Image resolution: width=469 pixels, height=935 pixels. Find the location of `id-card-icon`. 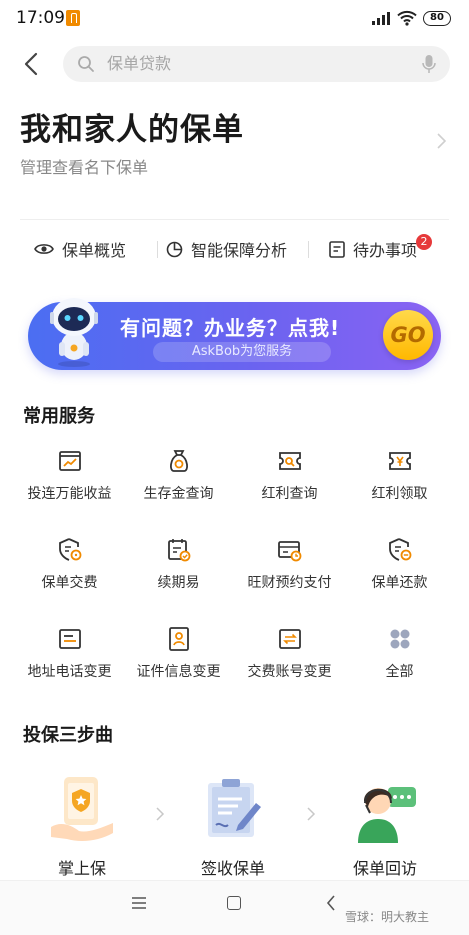

id-card-icon is located at coordinates (179, 639).